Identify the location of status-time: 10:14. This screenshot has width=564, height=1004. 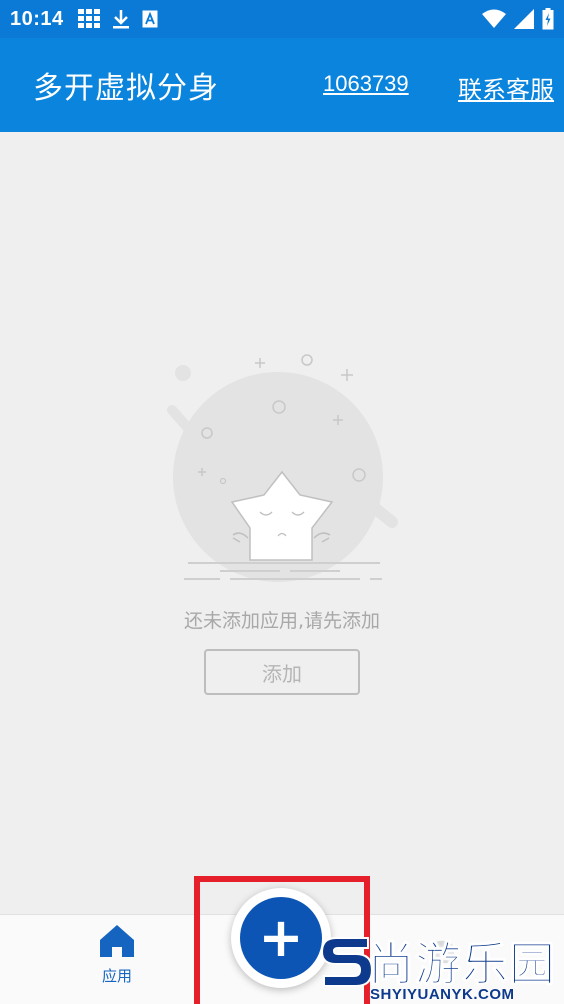
(37, 18).